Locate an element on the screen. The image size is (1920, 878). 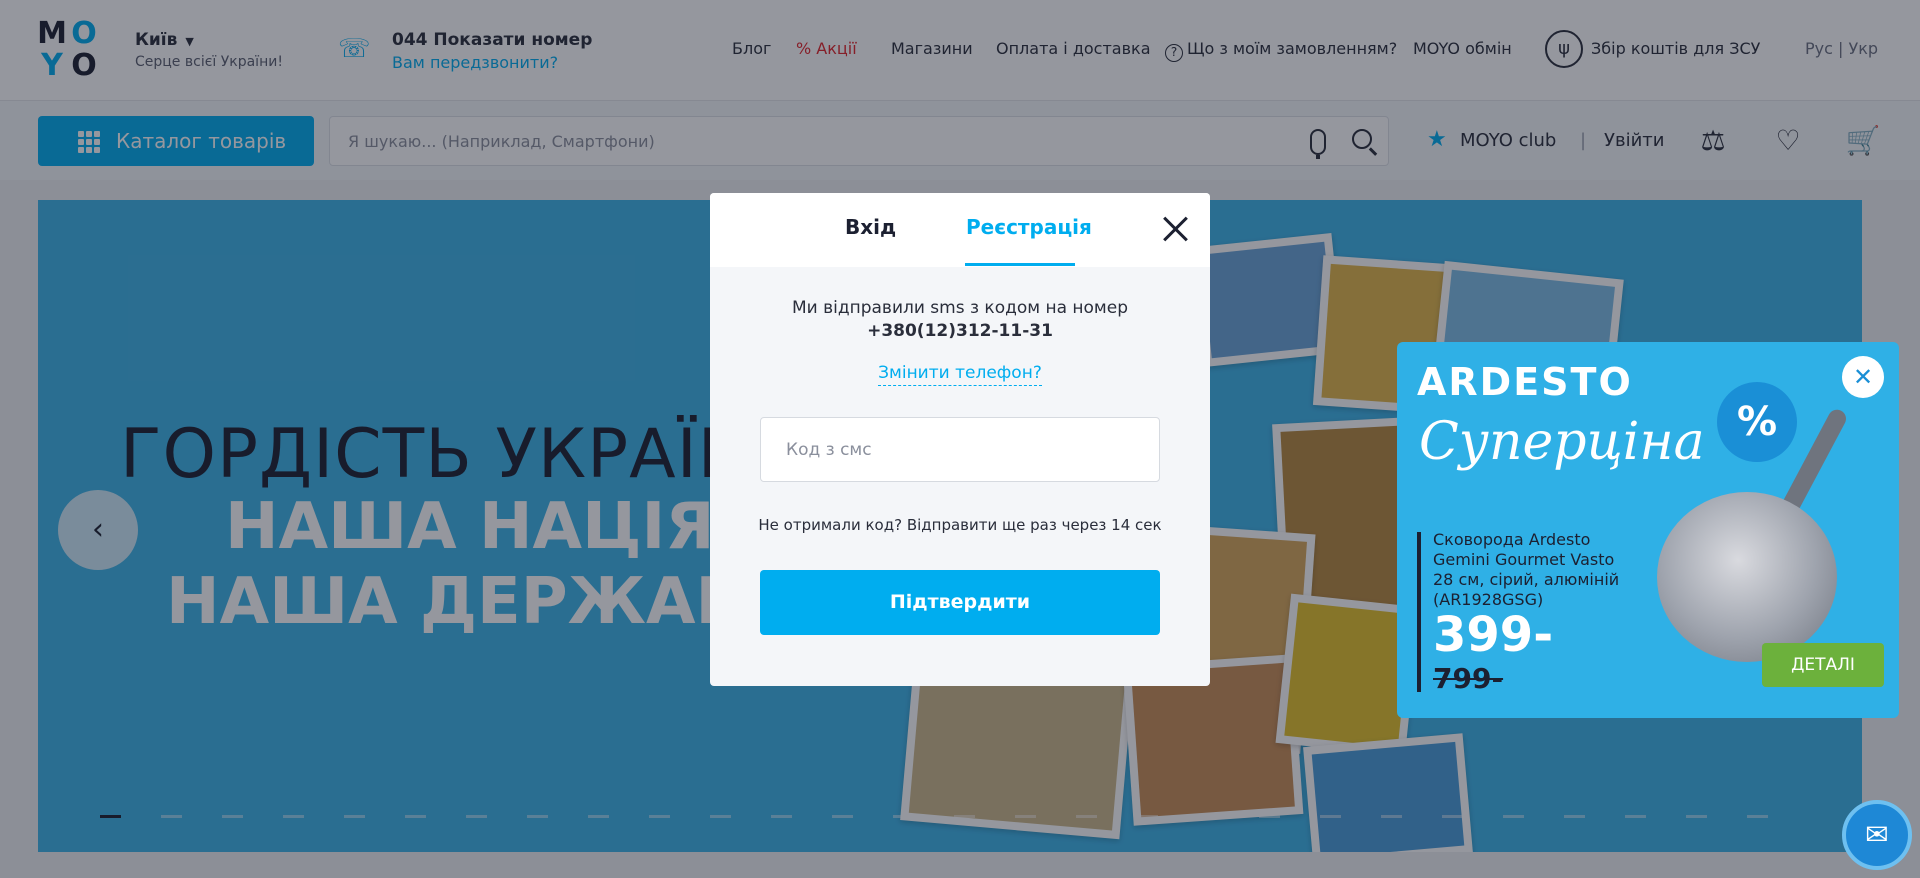
sms-phone-number: +380(12)312-11-31 is located at coordinates (960, 331).